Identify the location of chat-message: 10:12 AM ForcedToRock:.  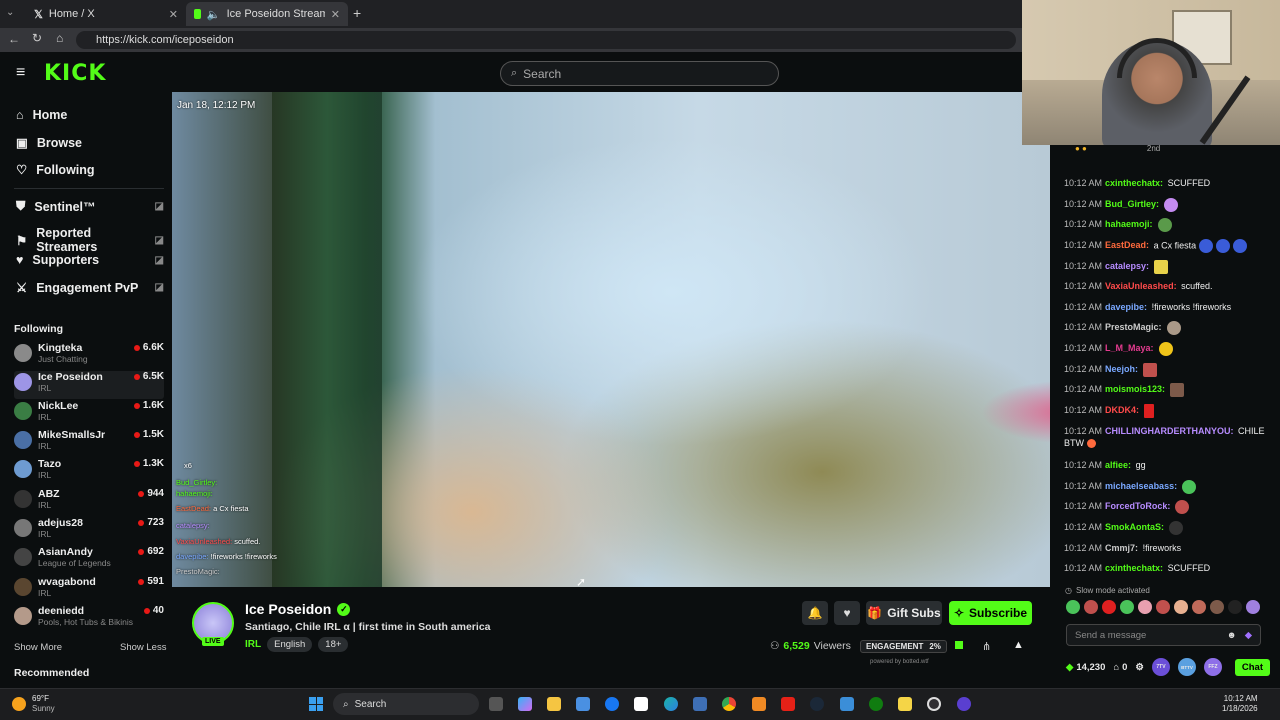
(1166, 507).